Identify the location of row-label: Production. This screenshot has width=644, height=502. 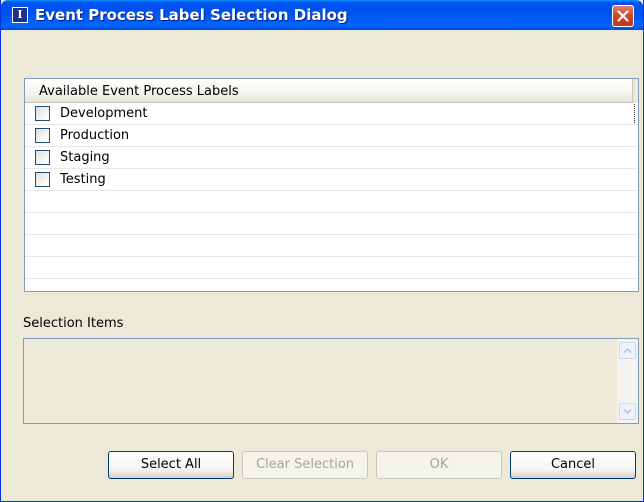
(95, 135).